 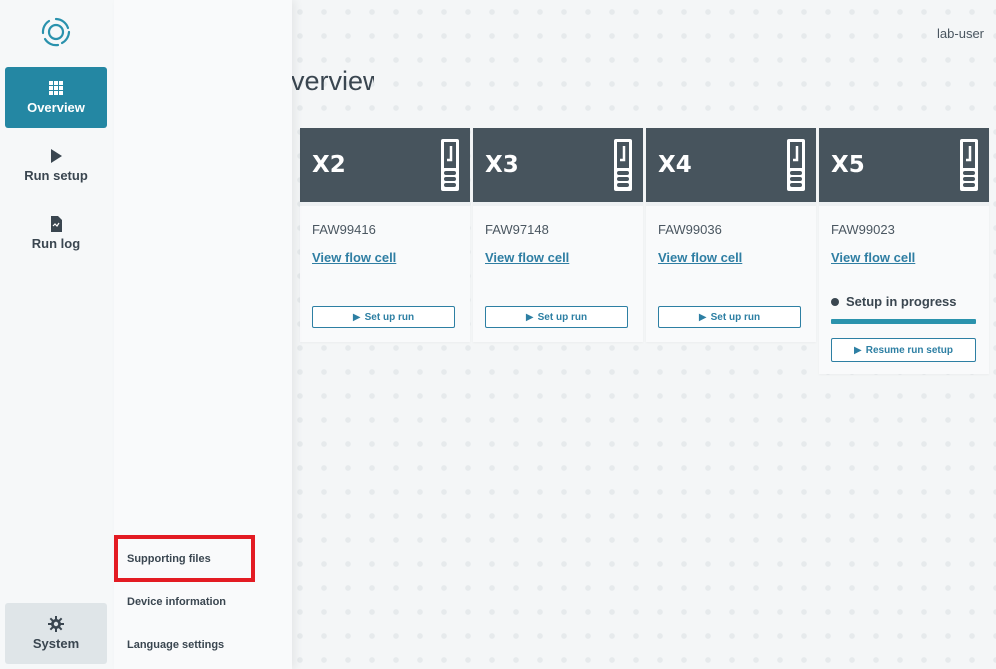 What do you see at coordinates (56, 643) in the screenshot?
I see `nav-label: System` at bounding box center [56, 643].